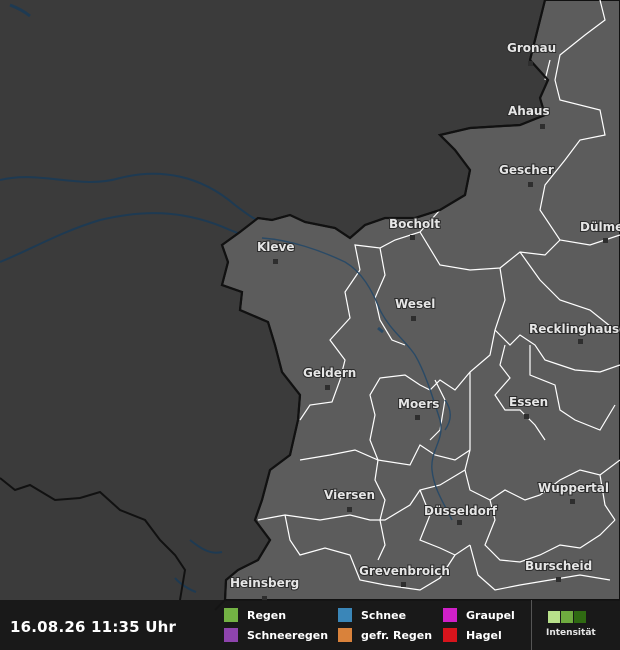 The width and height of the screenshot is (620, 650). Describe the element at coordinates (484, 635) in the screenshot. I see `legend-label: Hagel` at that location.